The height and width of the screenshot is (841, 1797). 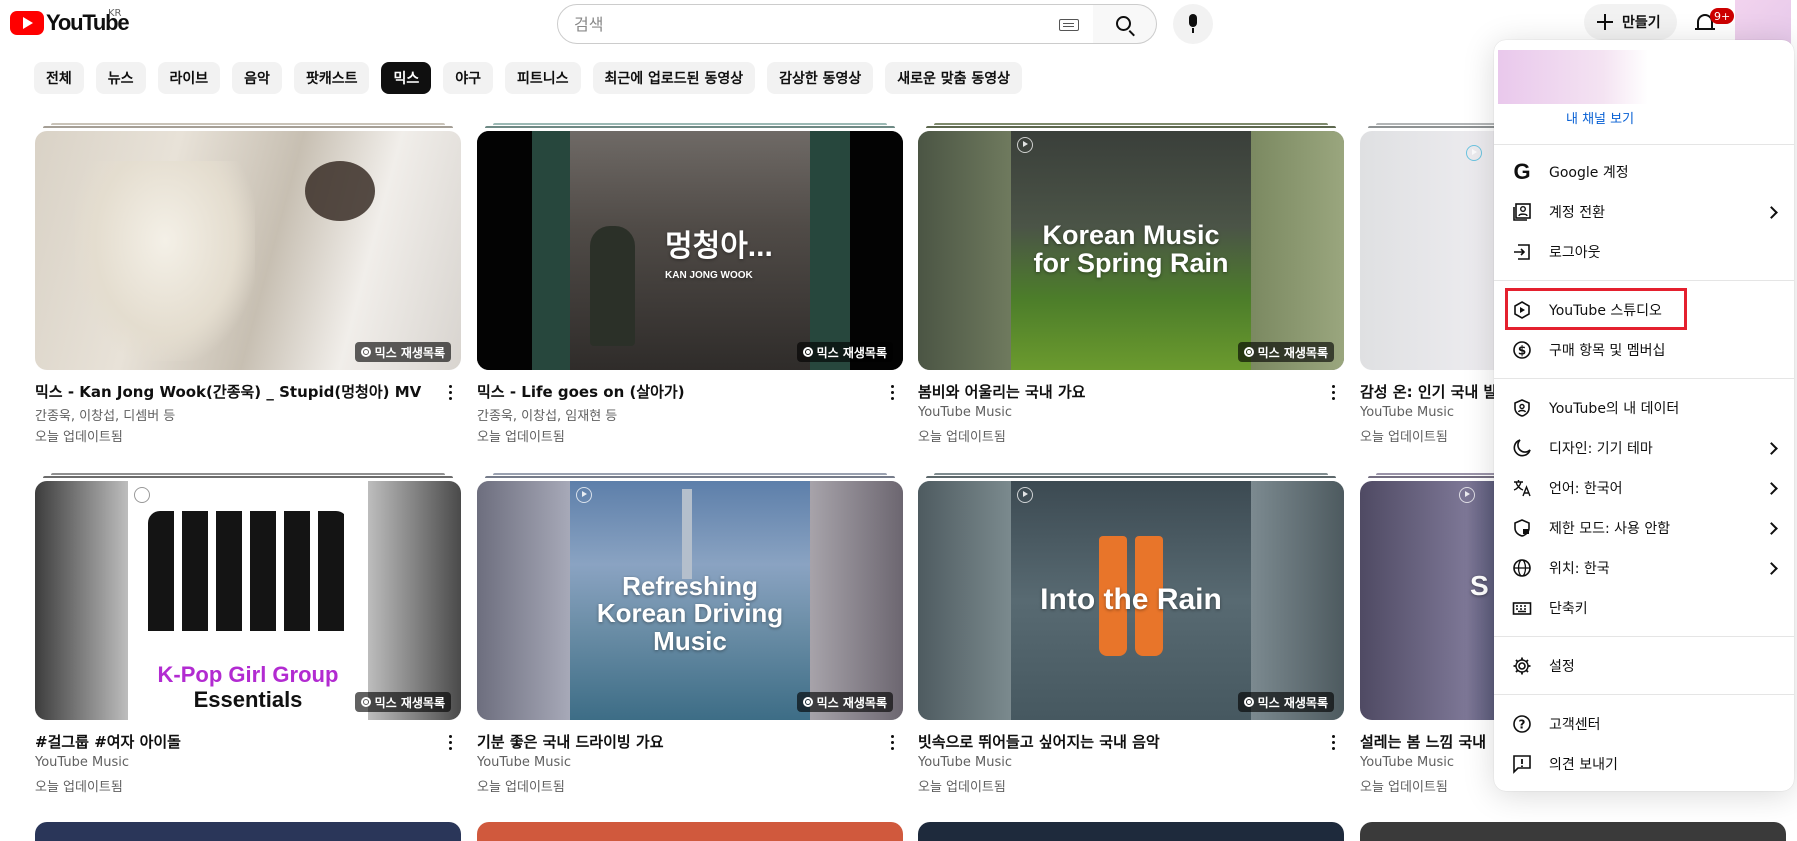 I want to click on menu-item-your-data: YouTube의 내 데이터, so click(x=1644, y=408).